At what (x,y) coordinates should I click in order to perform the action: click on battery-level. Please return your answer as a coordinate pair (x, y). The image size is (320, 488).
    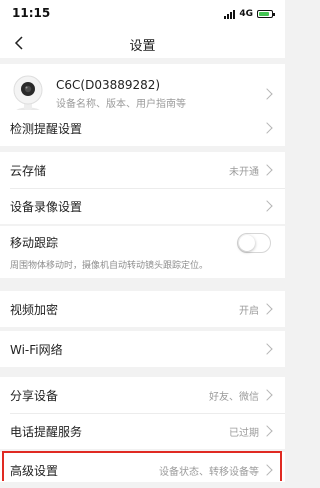
    Looking at the image, I should click on (264, 14).